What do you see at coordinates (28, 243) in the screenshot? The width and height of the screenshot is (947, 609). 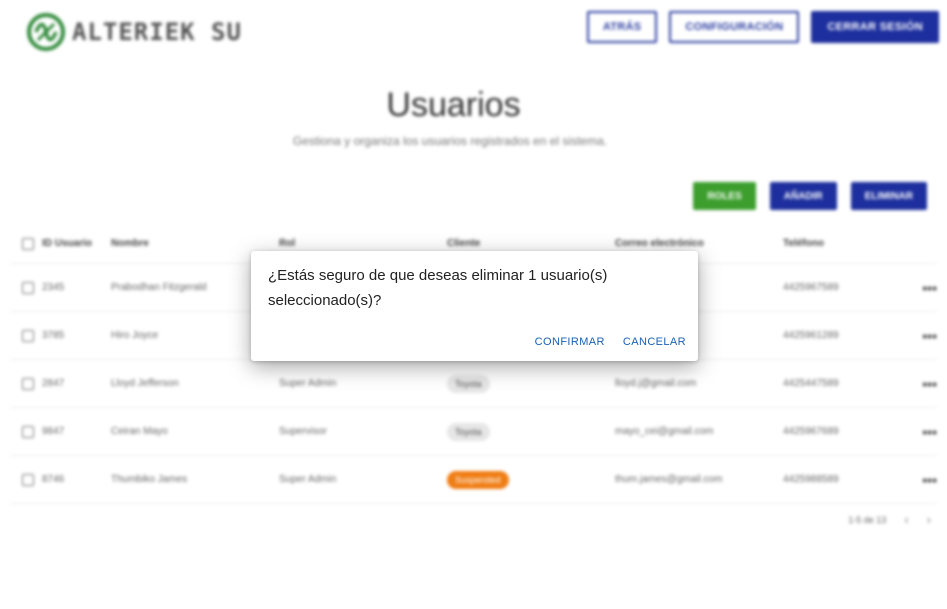 I see `select-all-checkbox` at bounding box center [28, 243].